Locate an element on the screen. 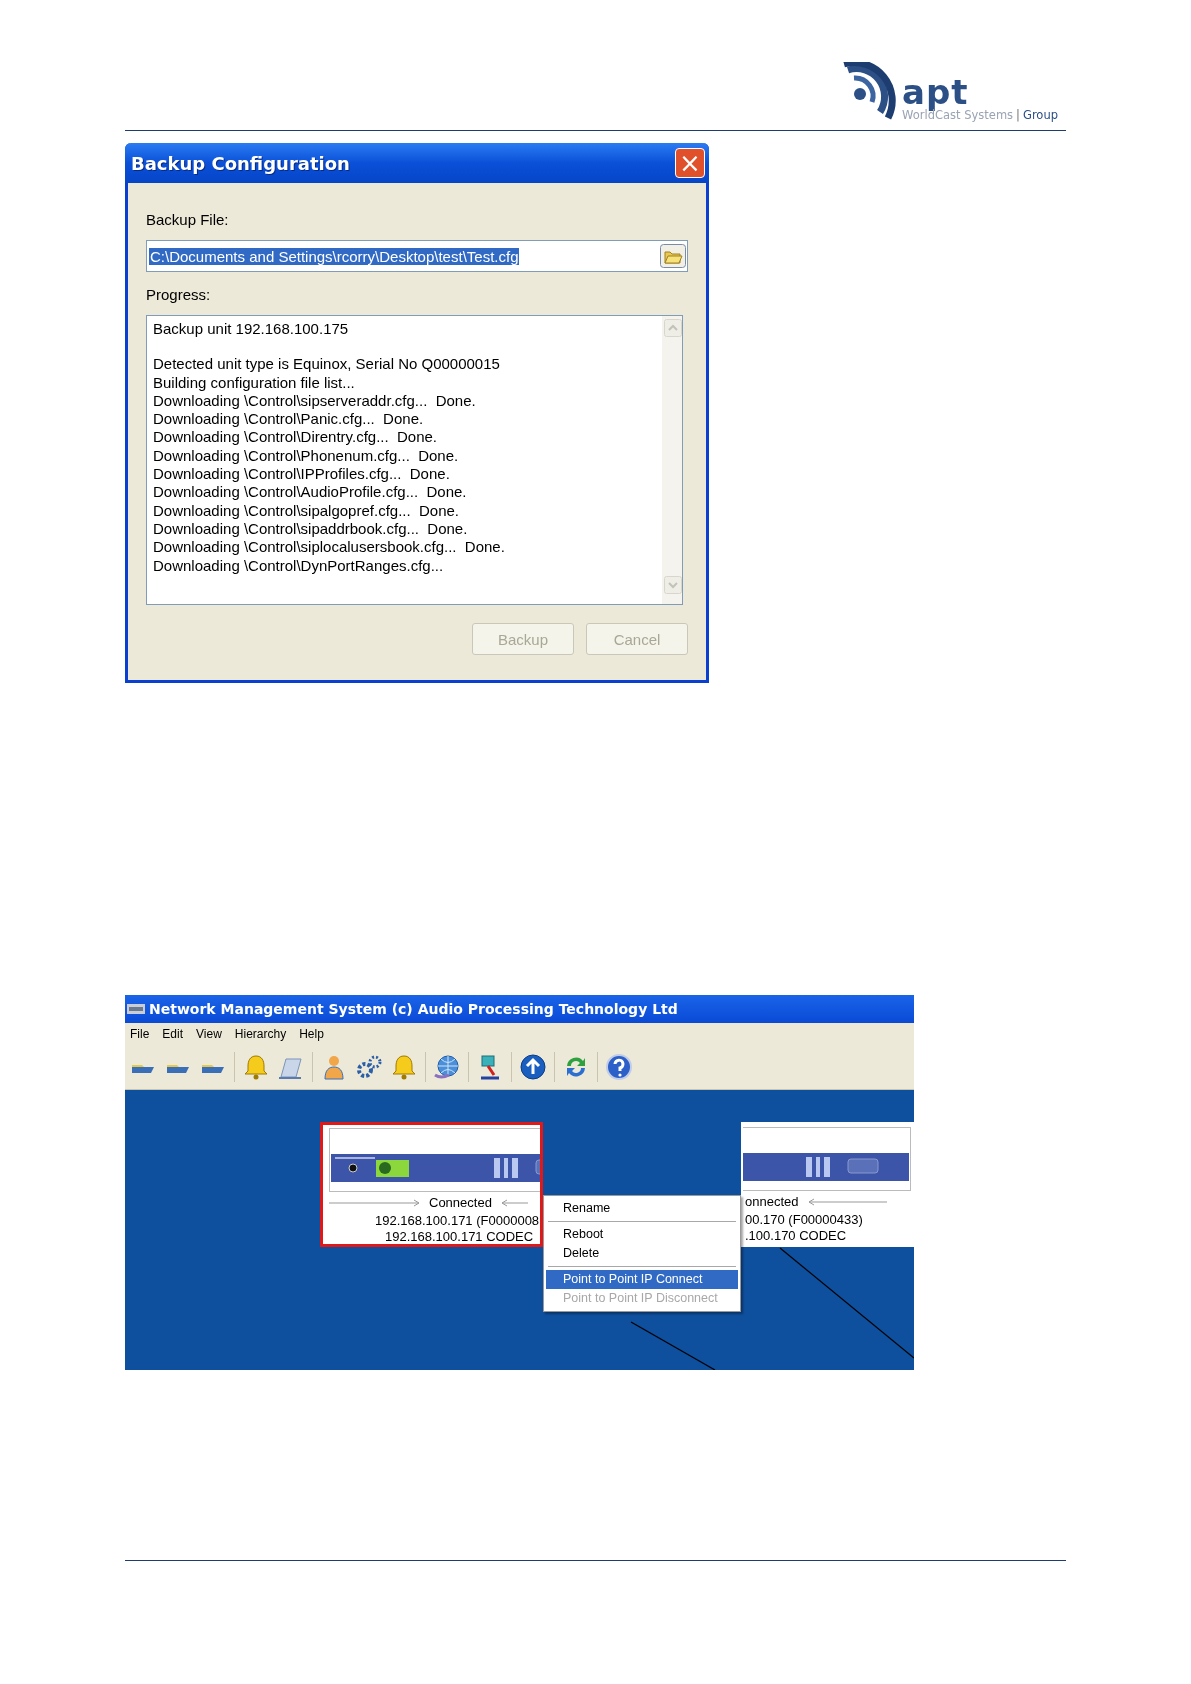  menu-item: File is located at coordinates (140, 1034).